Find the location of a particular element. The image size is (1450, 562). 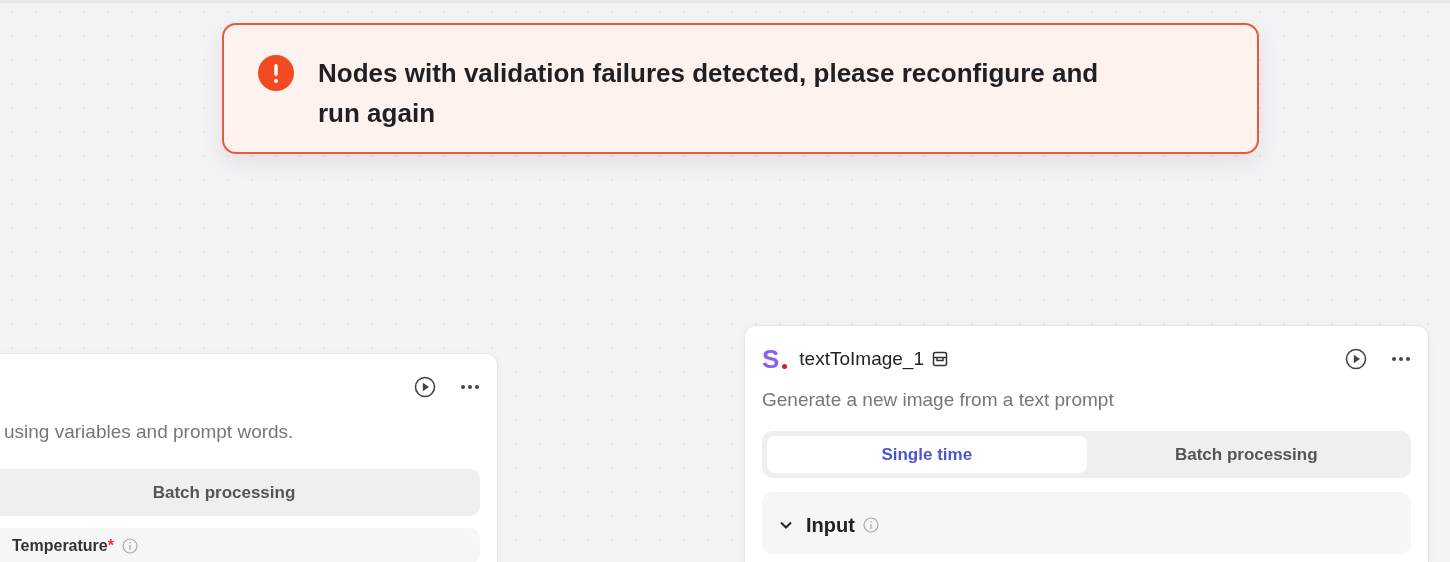

error-icon is located at coordinates (276, 73).